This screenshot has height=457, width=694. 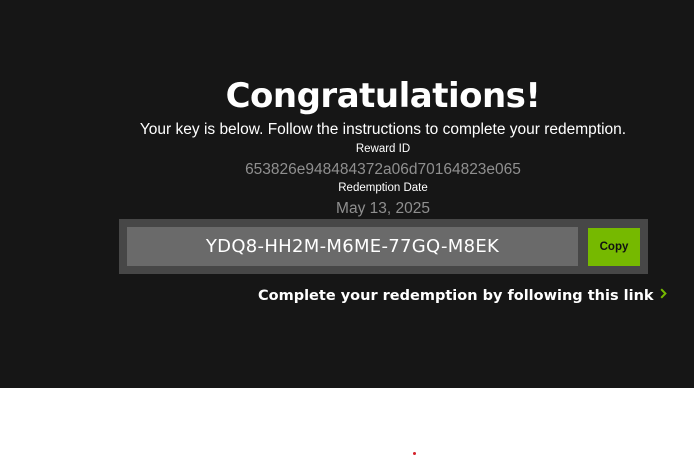 I want to click on page-title: Congratulations!, so click(x=383, y=96).